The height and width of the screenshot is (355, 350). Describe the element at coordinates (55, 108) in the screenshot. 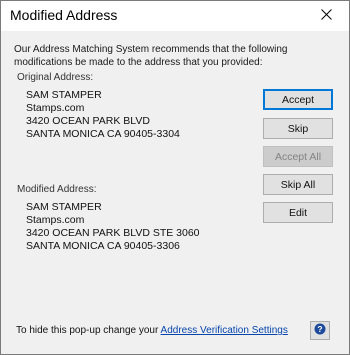

I see `original-address-line: Stamps.com` at that location.